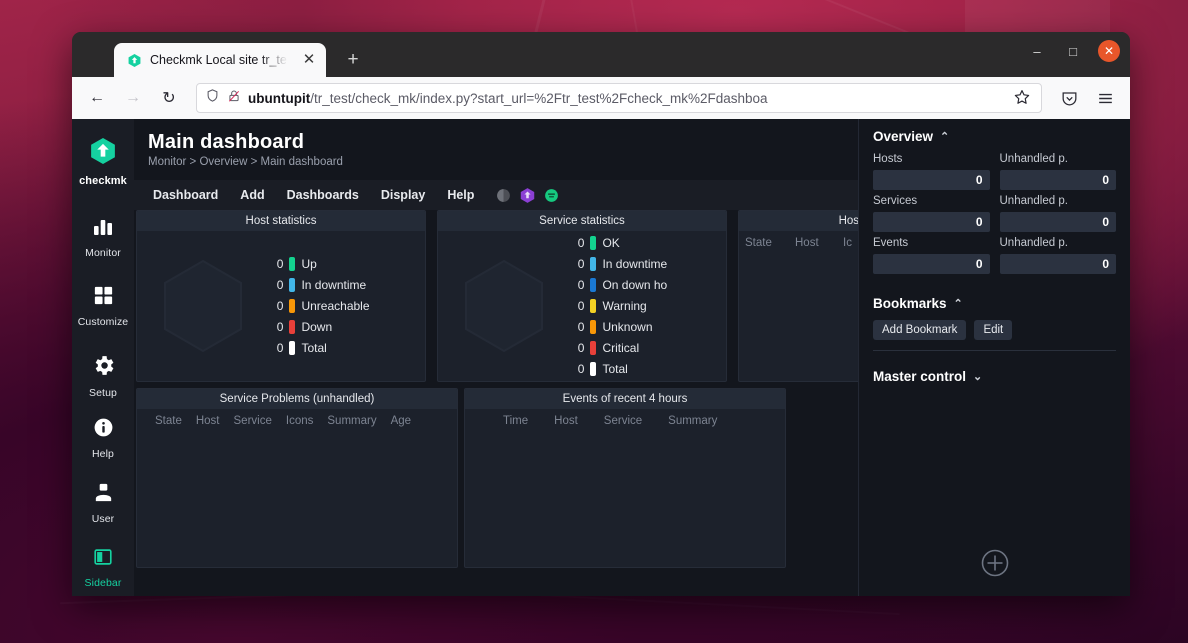  I want to click on chevron-down-icon: ⌄, so click(977, 376).